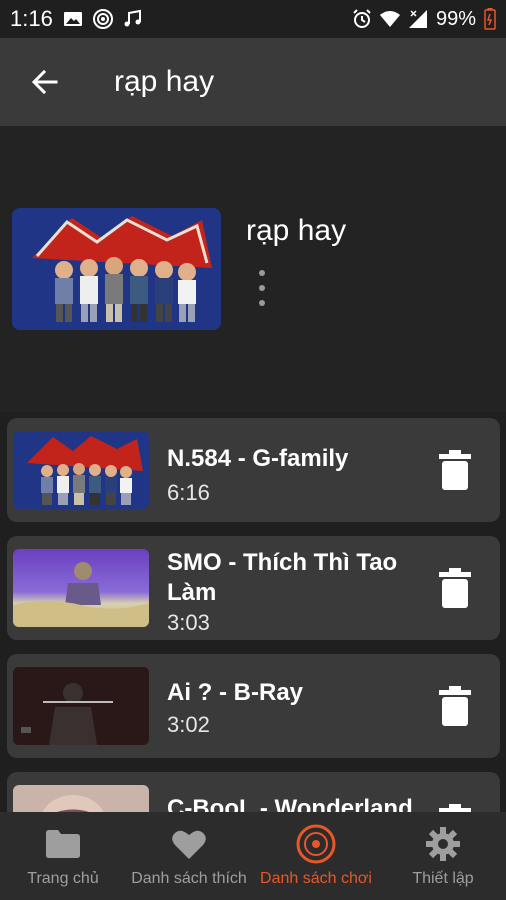  What do you see at coordinates (296, 230) in the screenshot?
I see `playlist-title: rạp hay` at bounding box center [296, 230].